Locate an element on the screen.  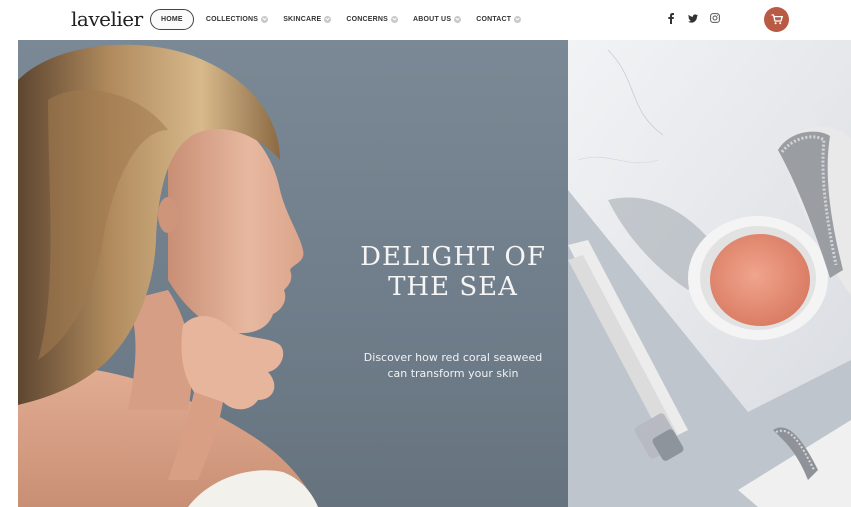
hero-title: DELIGHT OF THE SEA is located at coordinates (448, 272).